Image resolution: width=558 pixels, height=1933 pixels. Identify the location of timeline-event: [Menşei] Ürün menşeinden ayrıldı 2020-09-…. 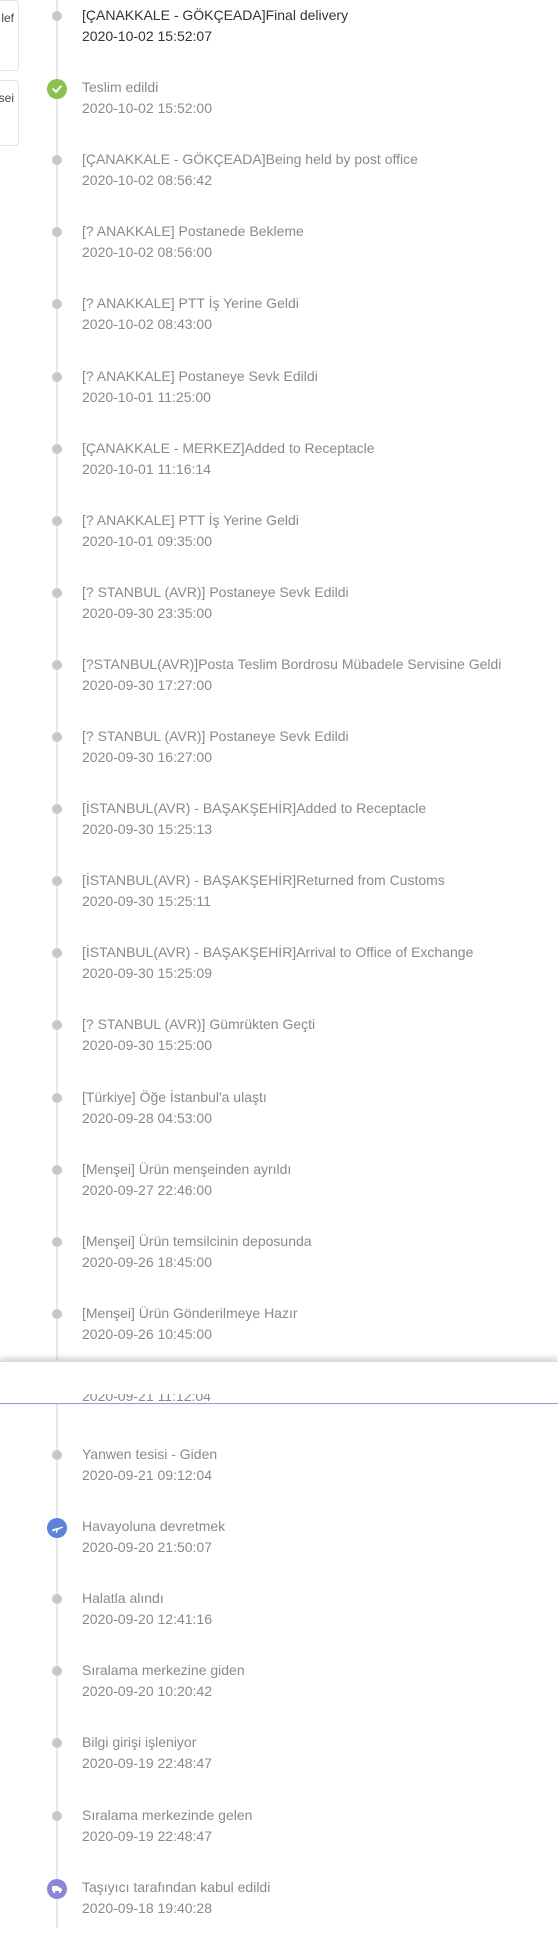
(279, 1187).